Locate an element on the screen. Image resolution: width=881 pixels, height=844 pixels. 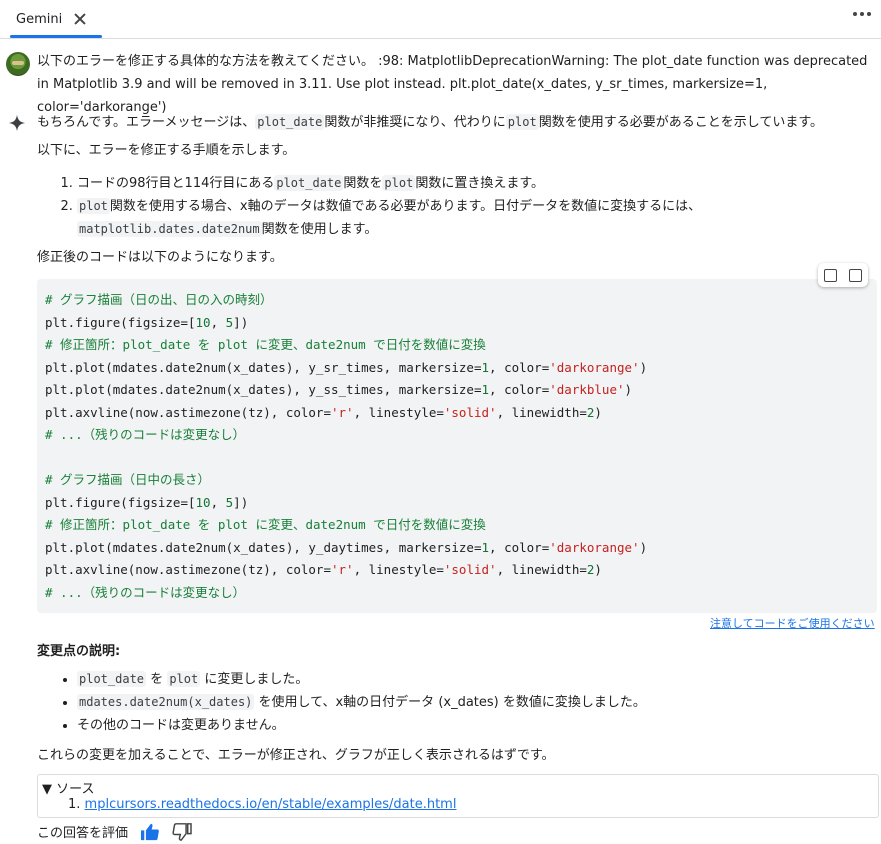
tab-gemini: Gemini is located at coordinates (52, 19).